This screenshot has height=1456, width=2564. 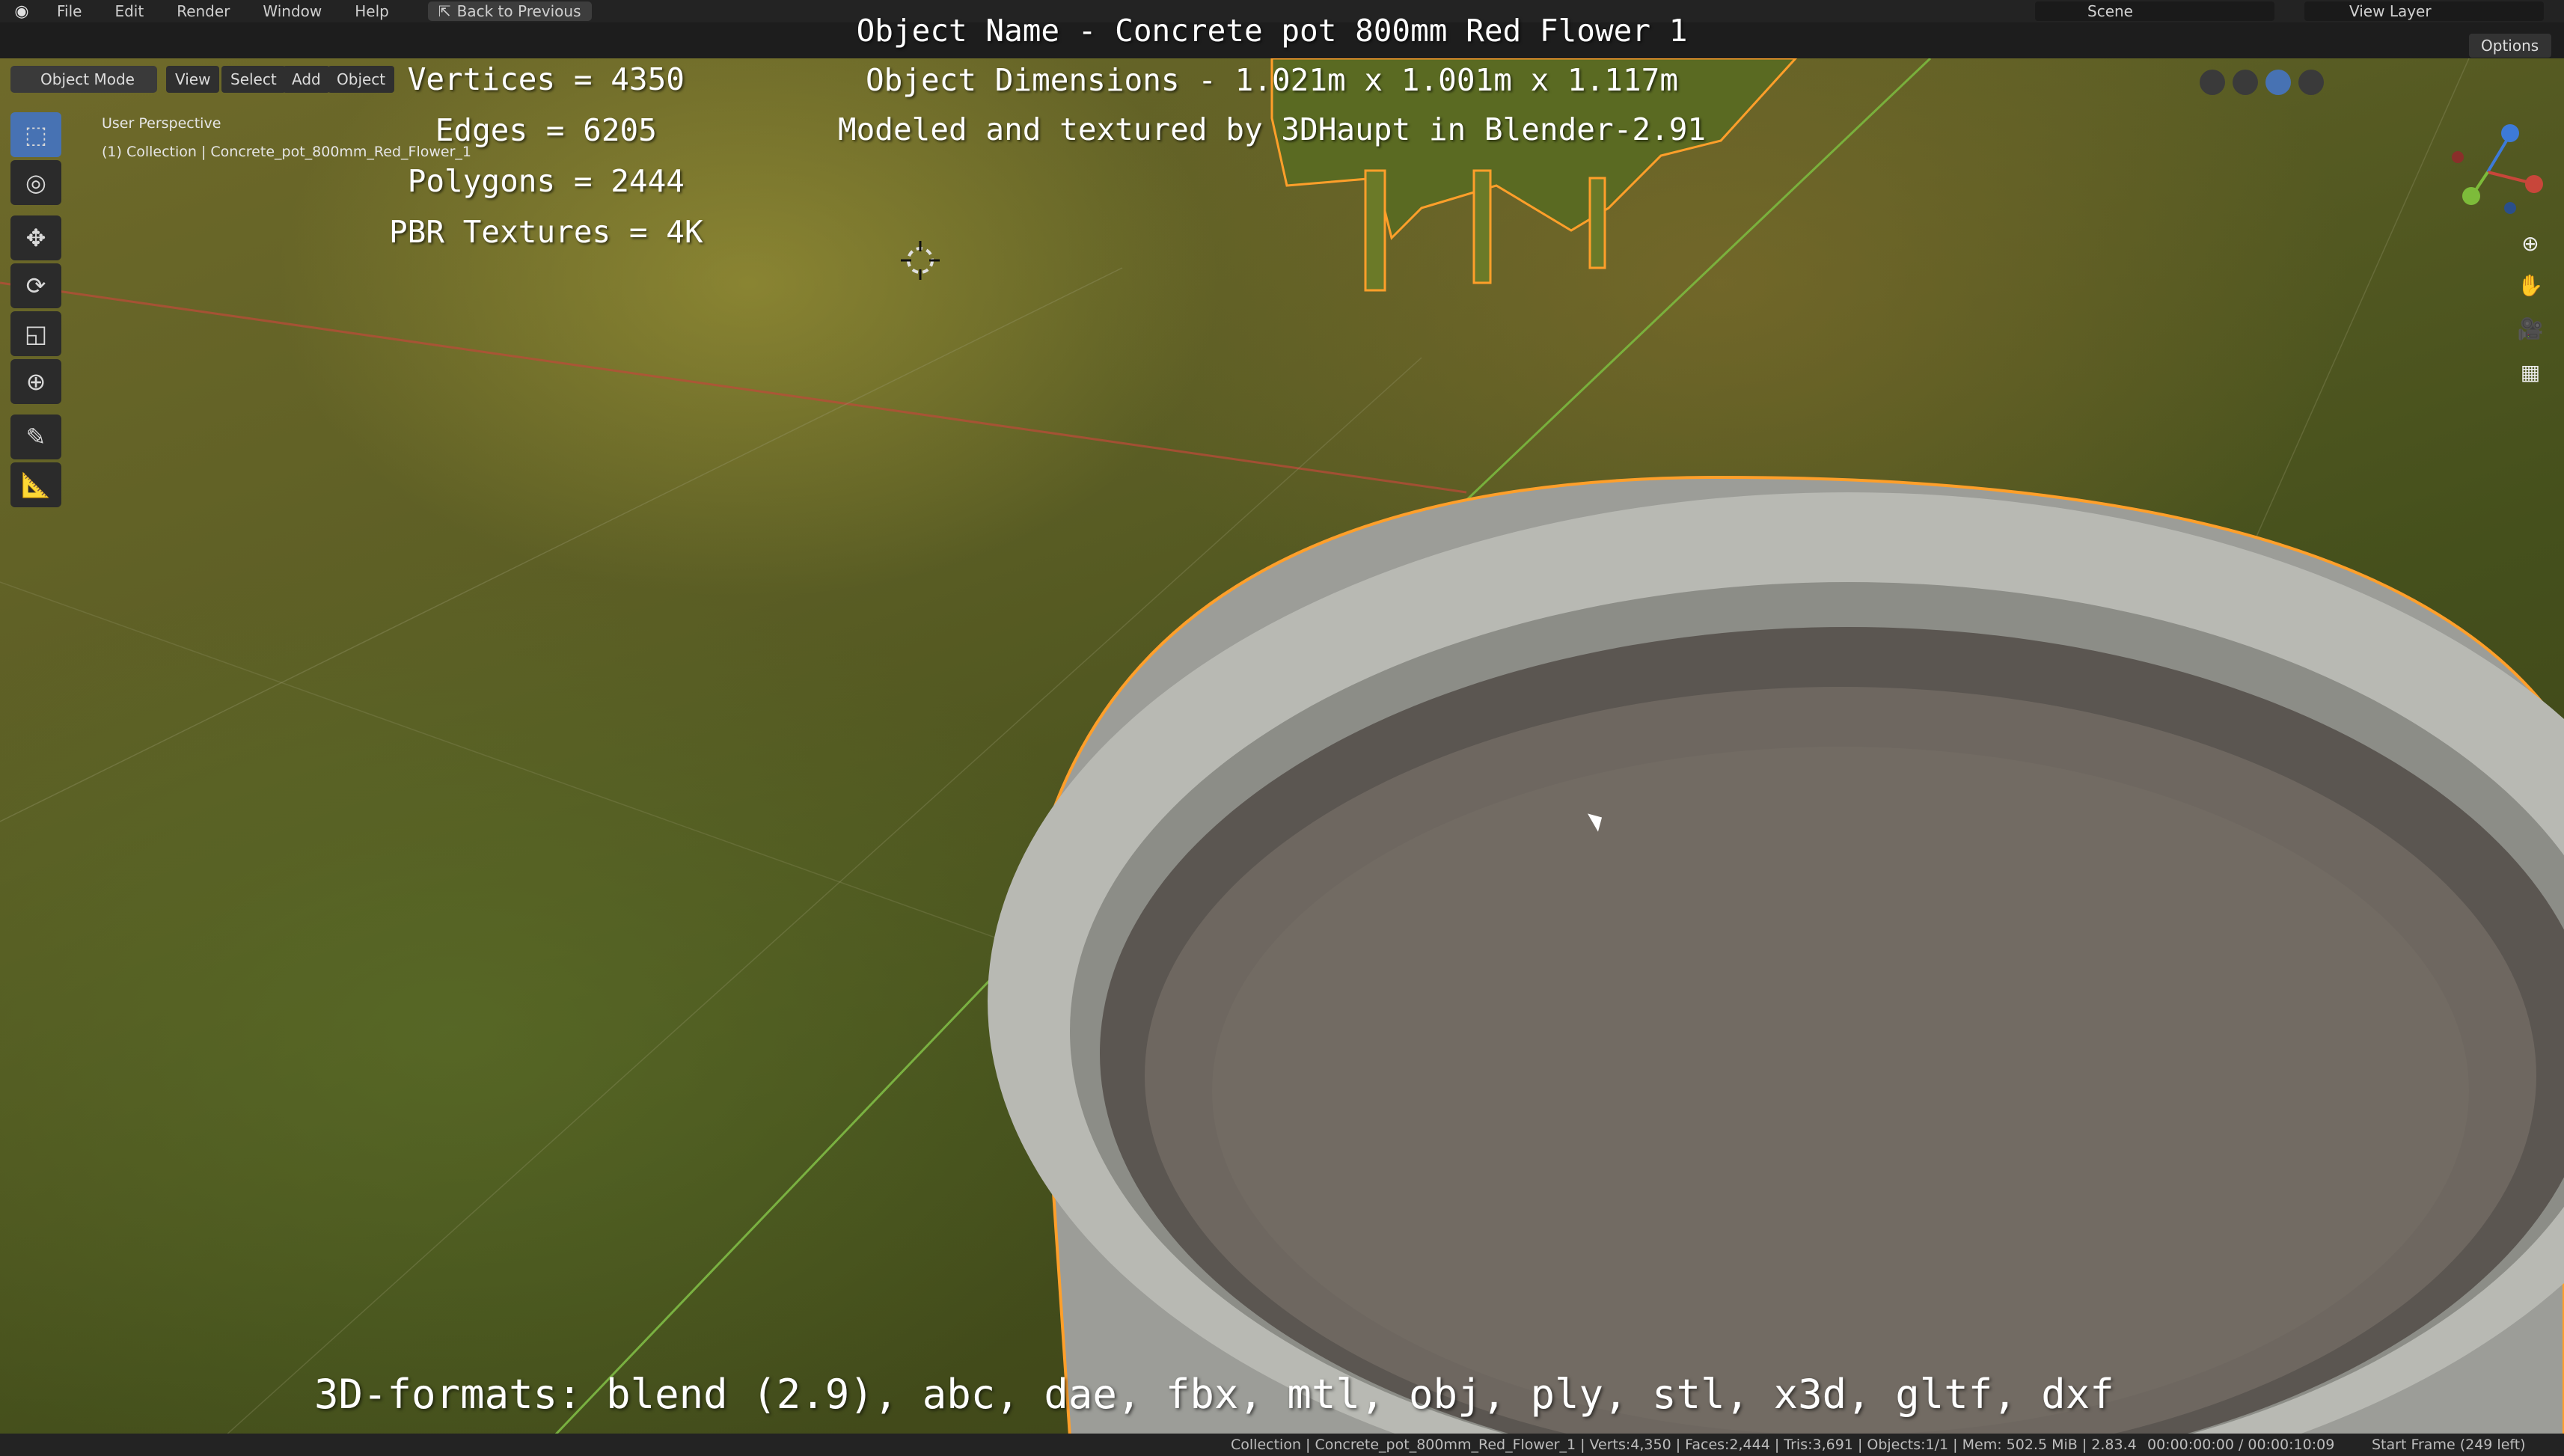 What do you see at coordinates (2530, 372) in the screenshot?
I see `ortho-grid-icon: ▦` at bounding box center [2530, 372].